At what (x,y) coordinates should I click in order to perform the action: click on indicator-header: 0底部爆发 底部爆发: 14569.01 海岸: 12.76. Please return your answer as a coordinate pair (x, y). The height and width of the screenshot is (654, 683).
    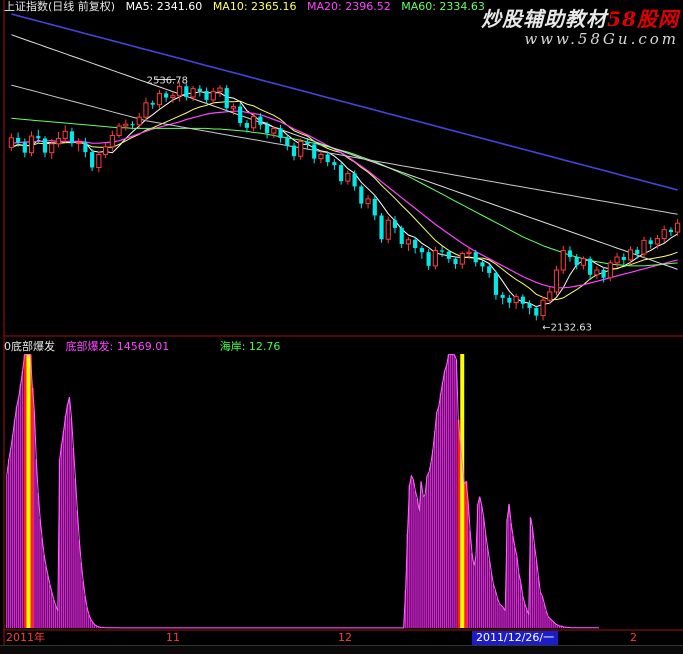
    Looking at the image, I should click on (145, 347).